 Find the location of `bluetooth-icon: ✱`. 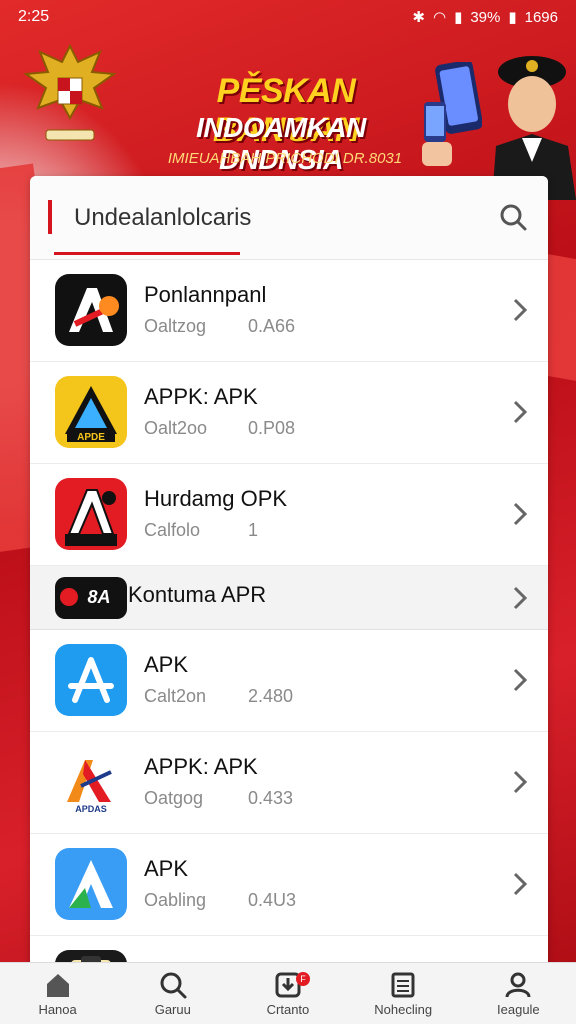

bluetooth-icon: ✱ is located at coordinates (418, 17).